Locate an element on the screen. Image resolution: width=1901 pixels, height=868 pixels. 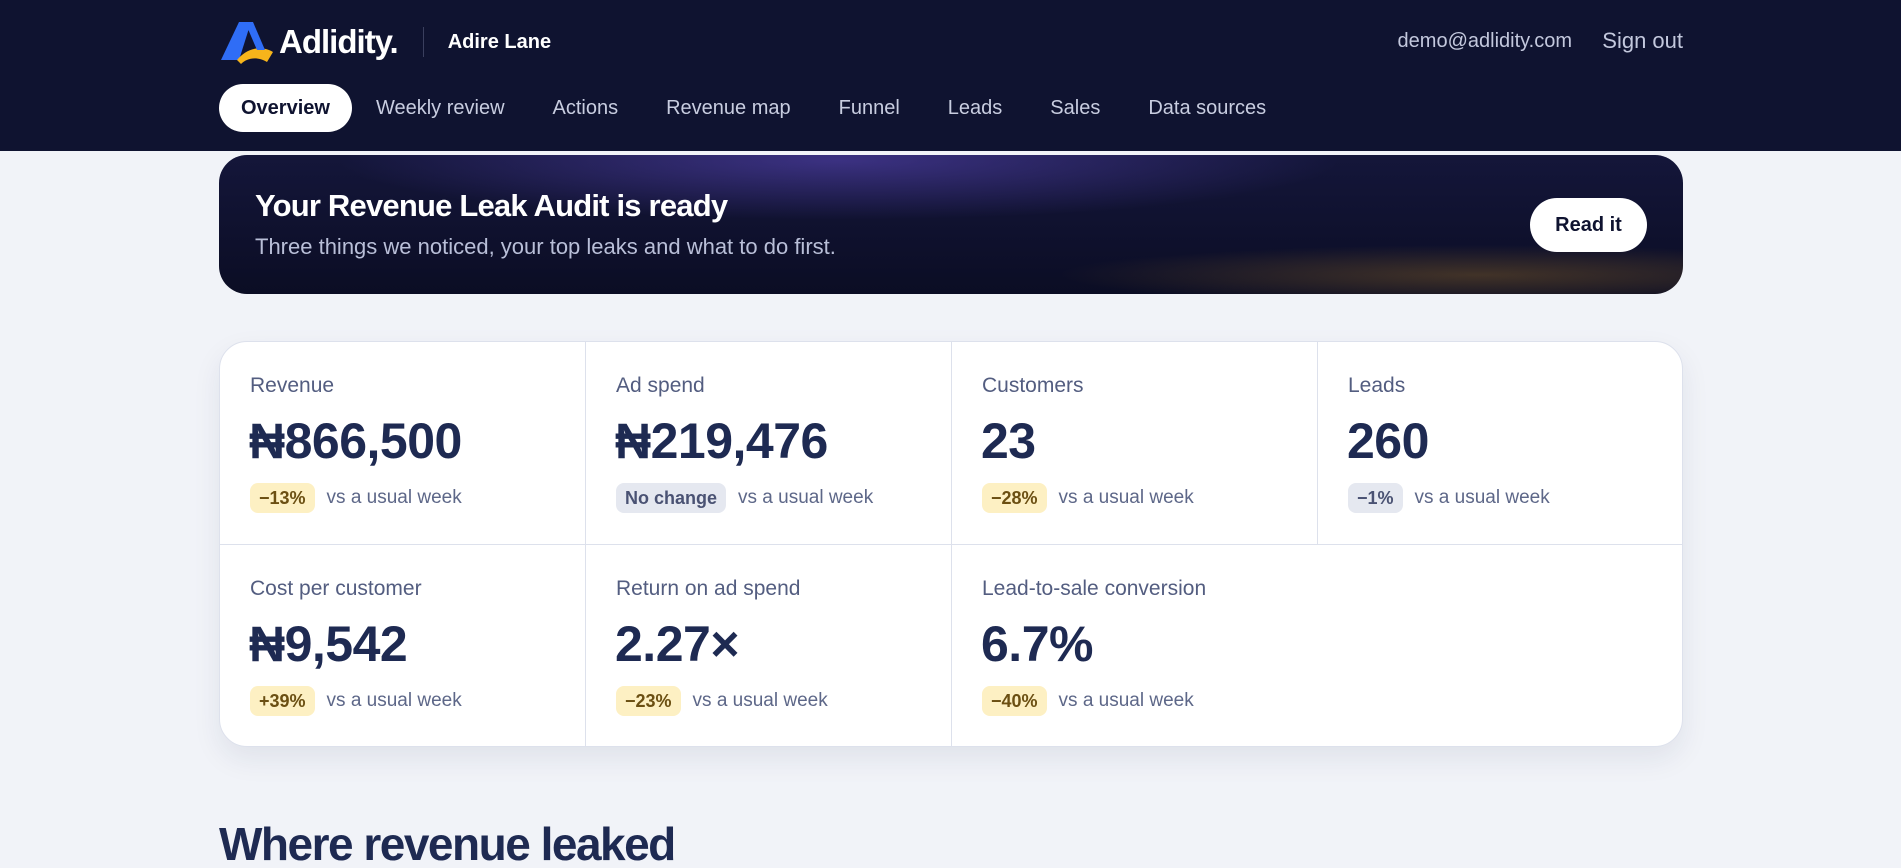
nav-tab-actions: Actions is located at coordinates (586, 108).